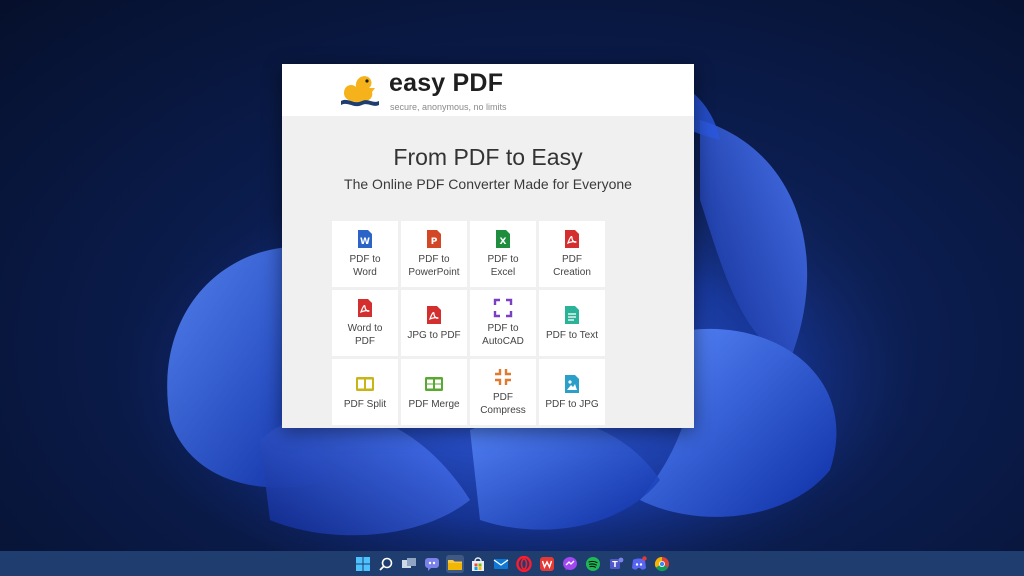 This screenshot has width=1024, height=576. I want to click on svg-text: T, so click(615, 564).